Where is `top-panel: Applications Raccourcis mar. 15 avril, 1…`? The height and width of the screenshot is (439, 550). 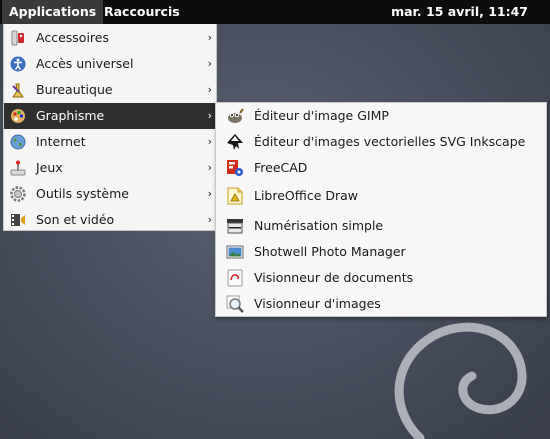
top-panel: Applications Raccourcis mar. 15 avril, 1… is located at coordinates (275, 12).